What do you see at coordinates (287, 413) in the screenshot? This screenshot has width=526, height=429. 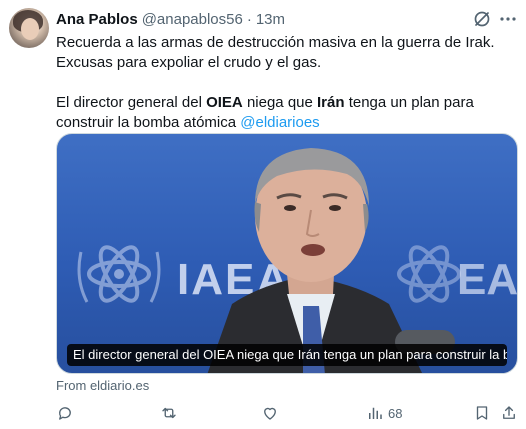 I see `action-bar: 68` at bounding box center [287, 413].